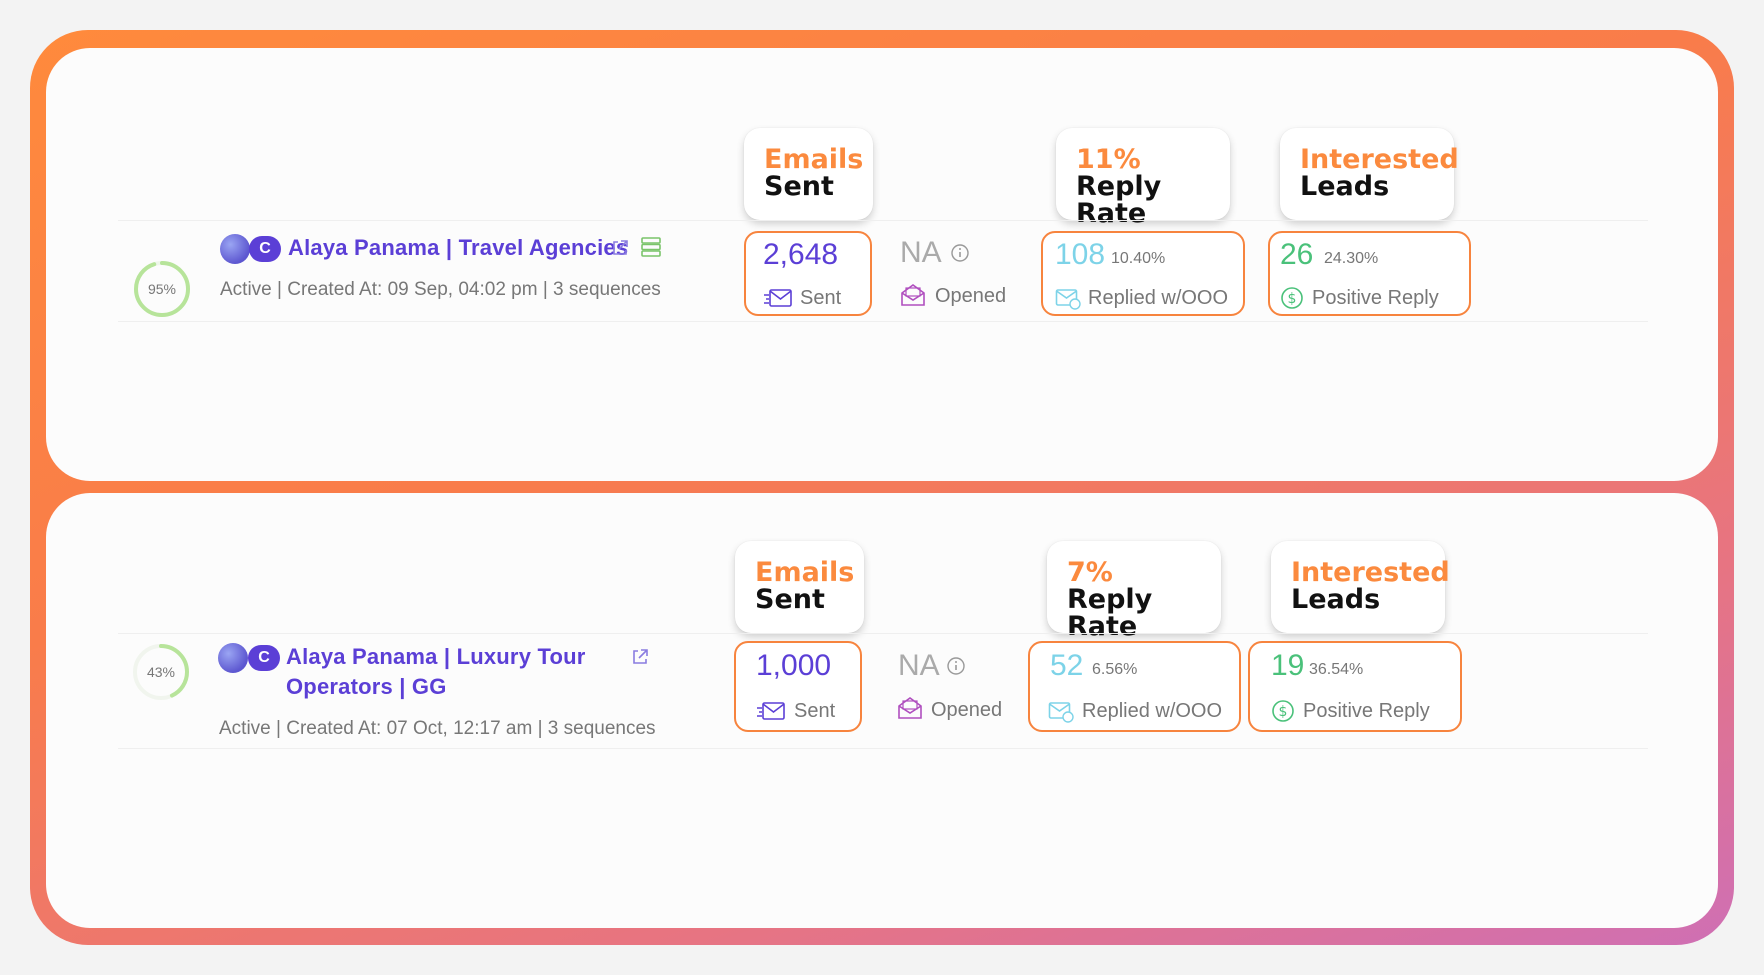  What do you see at coordinates (1288, 665) in the screenshot?
I see `positive-value: 19` at bounding box center [1288, 665].